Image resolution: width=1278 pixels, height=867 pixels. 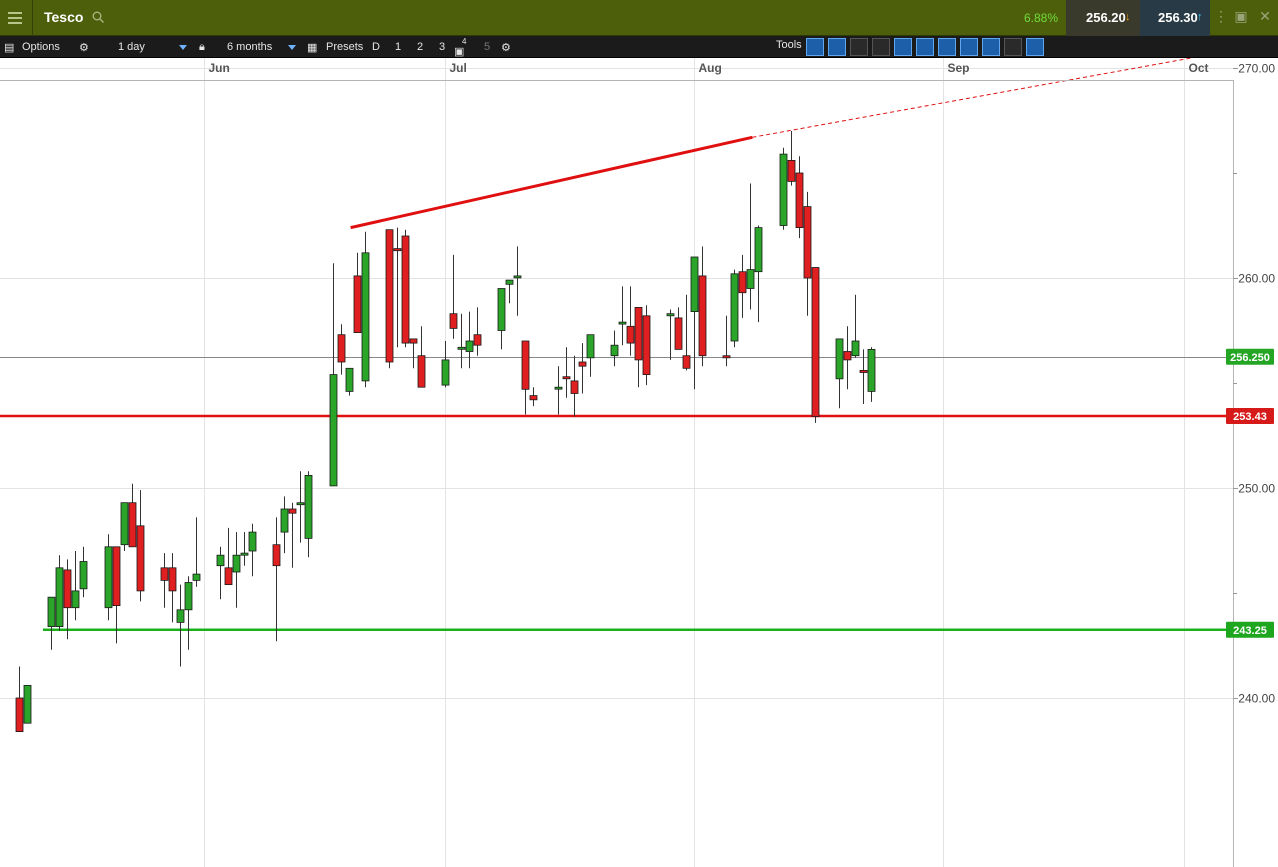 I want to click on x-tick-label: Jun, so click(x=219, y=68).